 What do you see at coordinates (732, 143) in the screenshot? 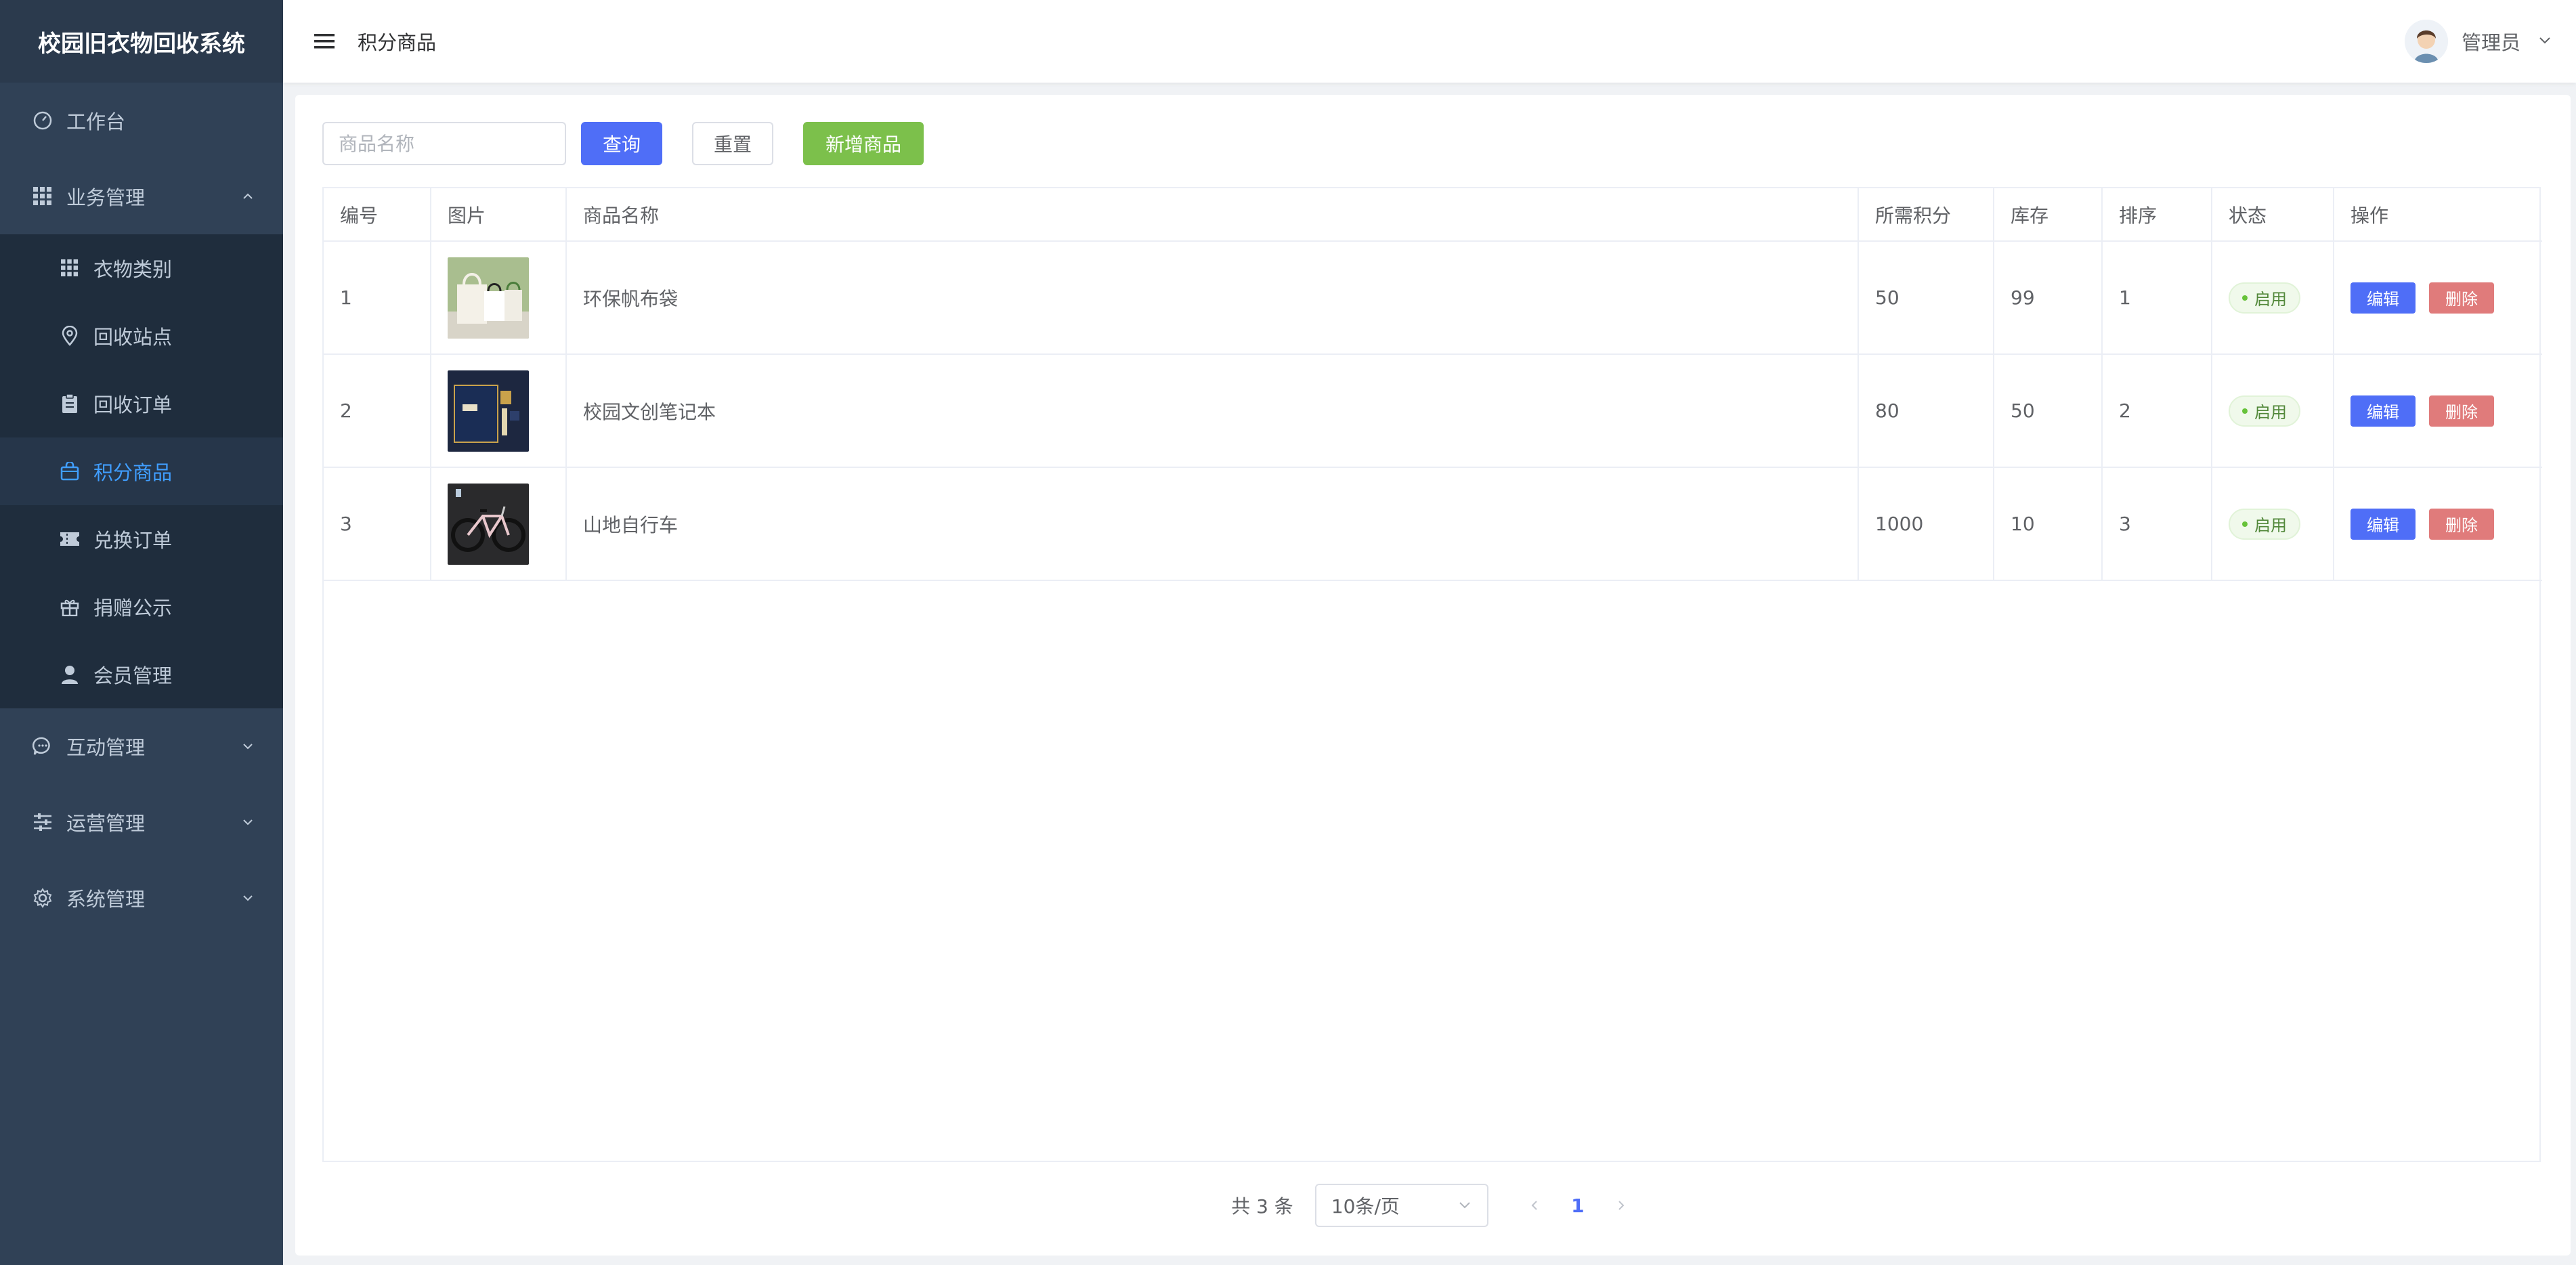
I see `reset-button: 重置` at bounding box center [732, 143].